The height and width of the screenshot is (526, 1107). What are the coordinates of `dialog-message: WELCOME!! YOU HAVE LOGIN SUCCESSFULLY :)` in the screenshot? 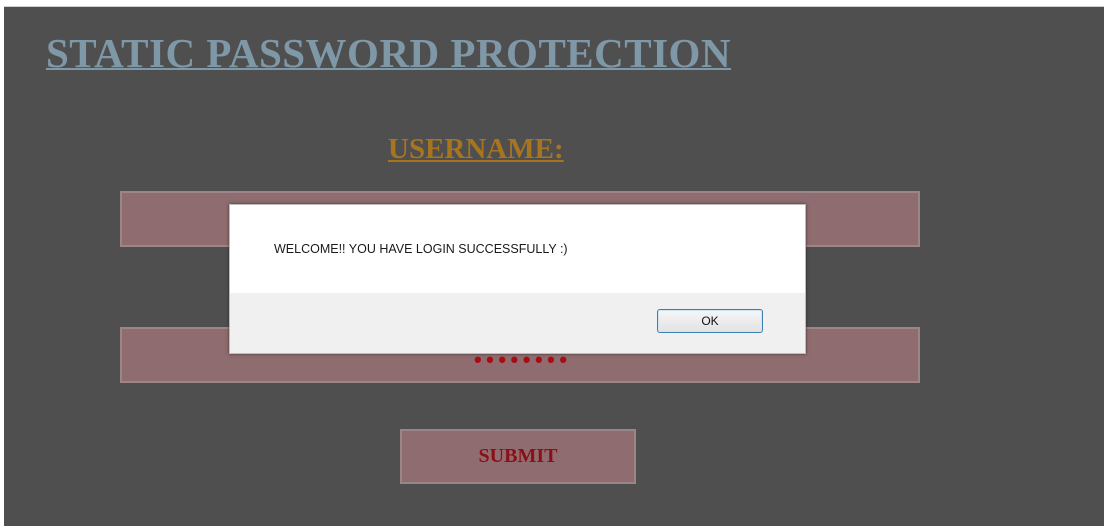 It's located at (421, 249).